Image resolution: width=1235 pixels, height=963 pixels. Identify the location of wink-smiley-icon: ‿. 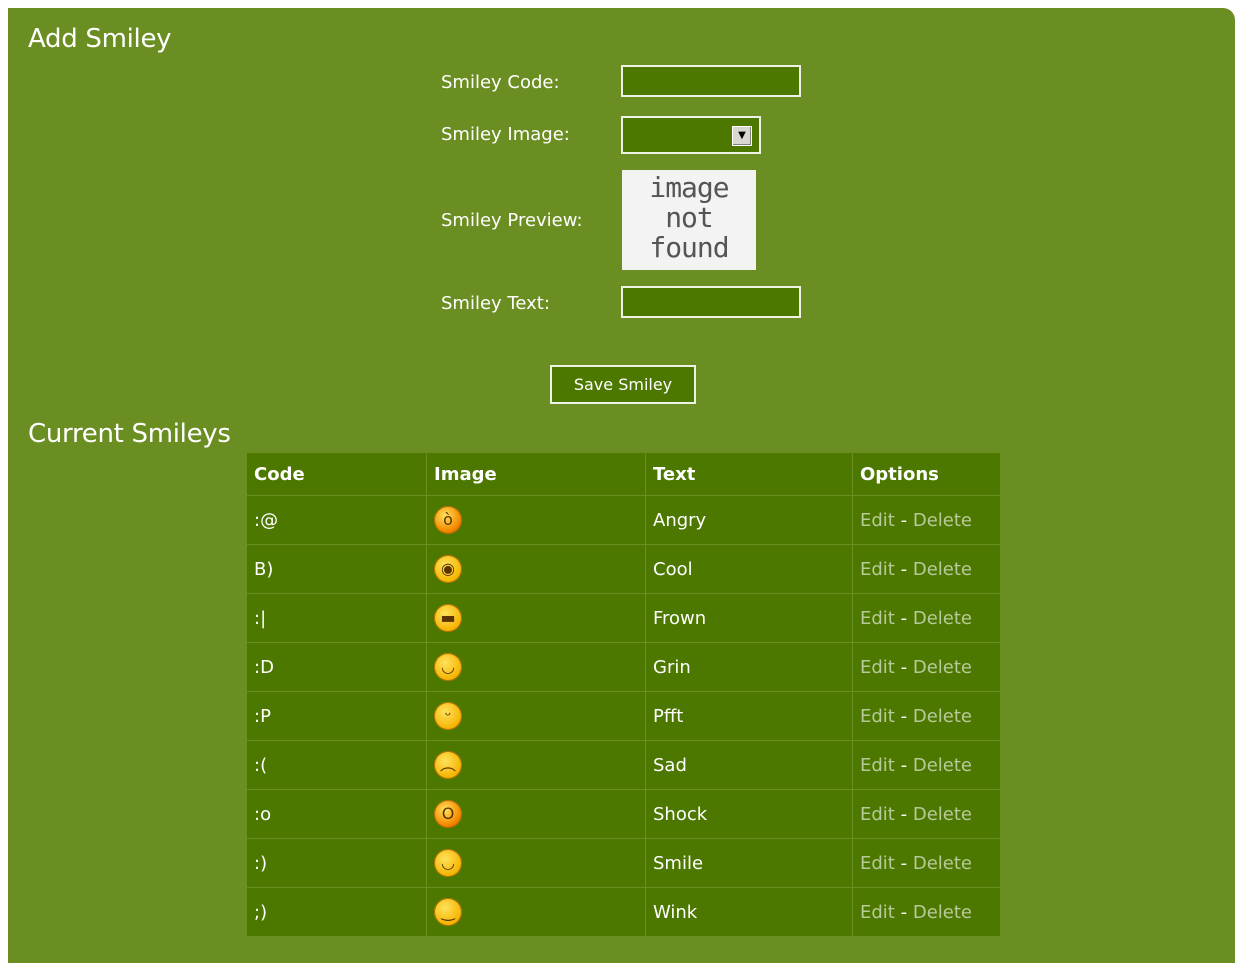
(448, 912).